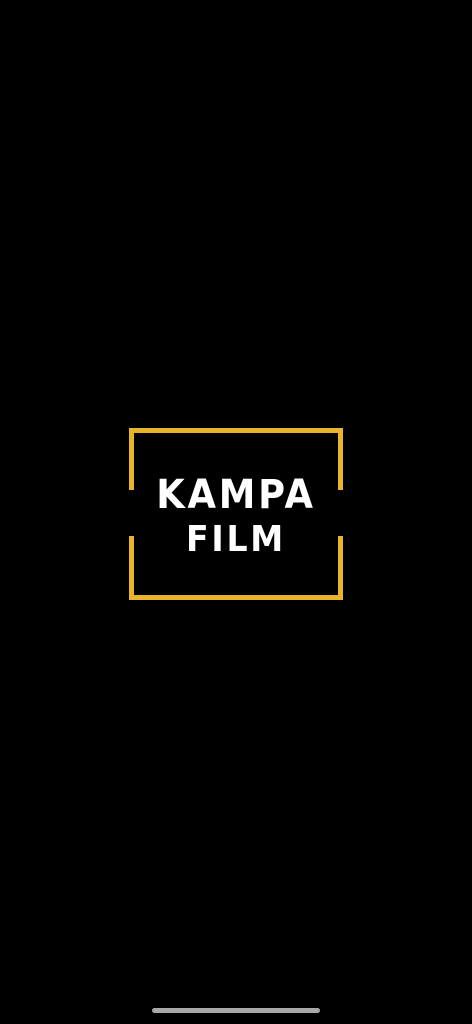  I want to click on kampa-film-logo: KAMPA FILM, so click(236, 514).